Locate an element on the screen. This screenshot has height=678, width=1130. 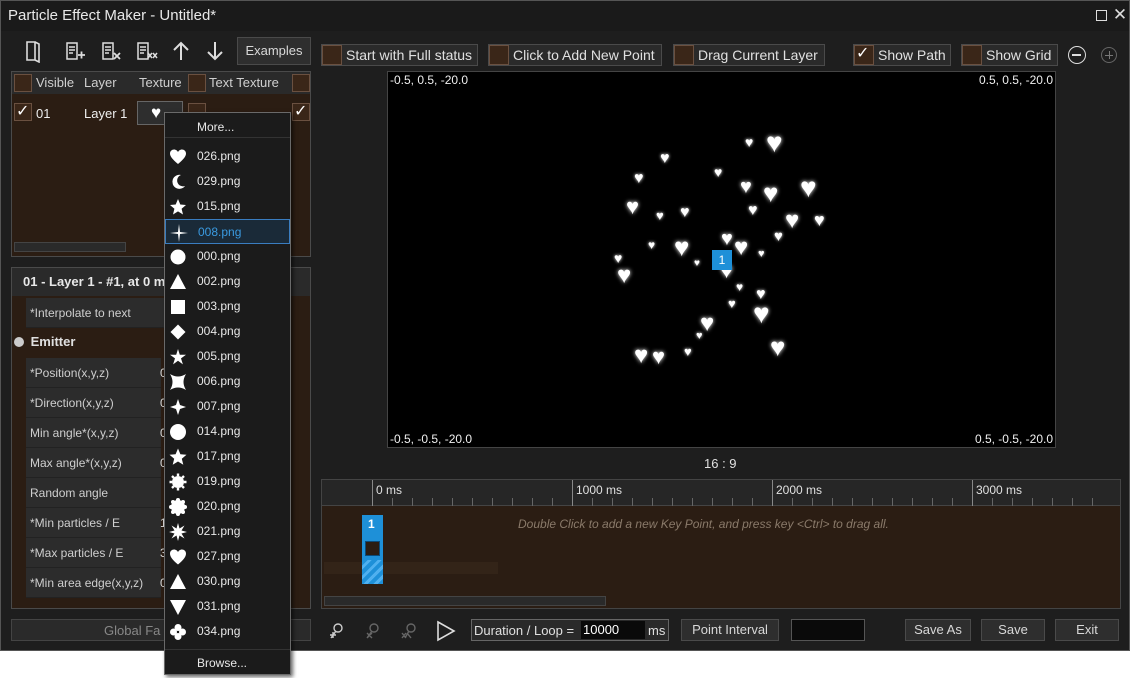
add-keypoint-icon is located at coordinates (337, 631).